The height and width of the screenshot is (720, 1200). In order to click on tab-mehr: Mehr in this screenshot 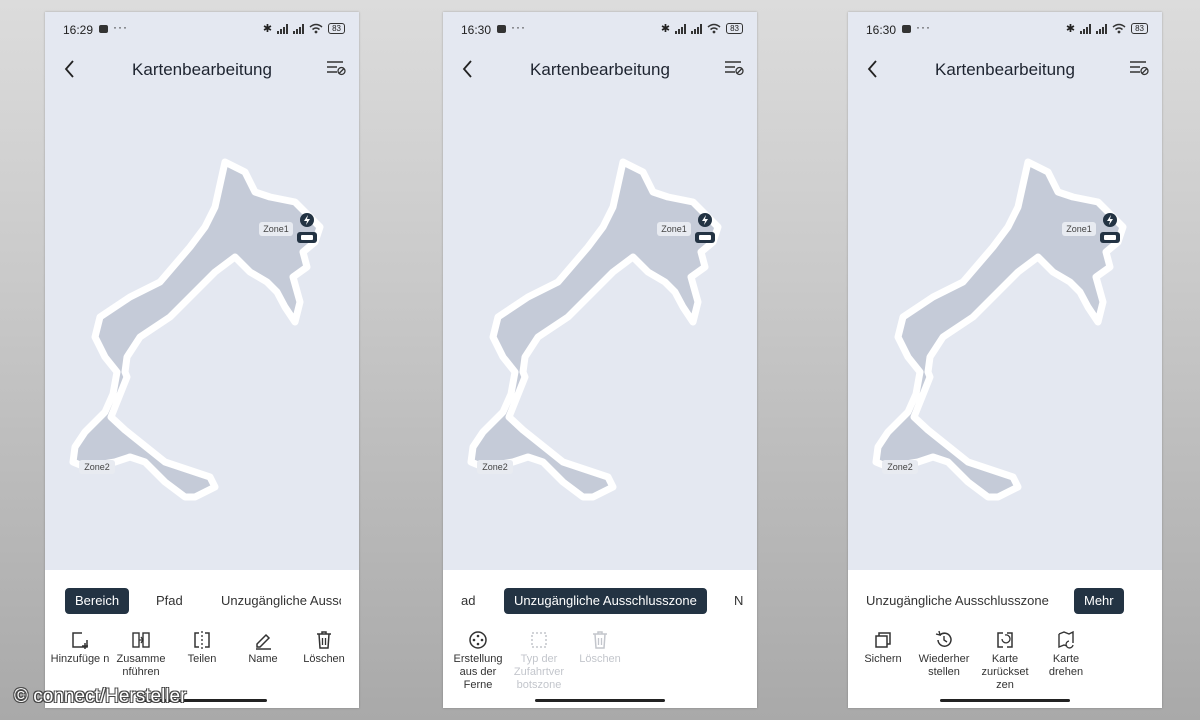, I will do `click(1099, 601)`.